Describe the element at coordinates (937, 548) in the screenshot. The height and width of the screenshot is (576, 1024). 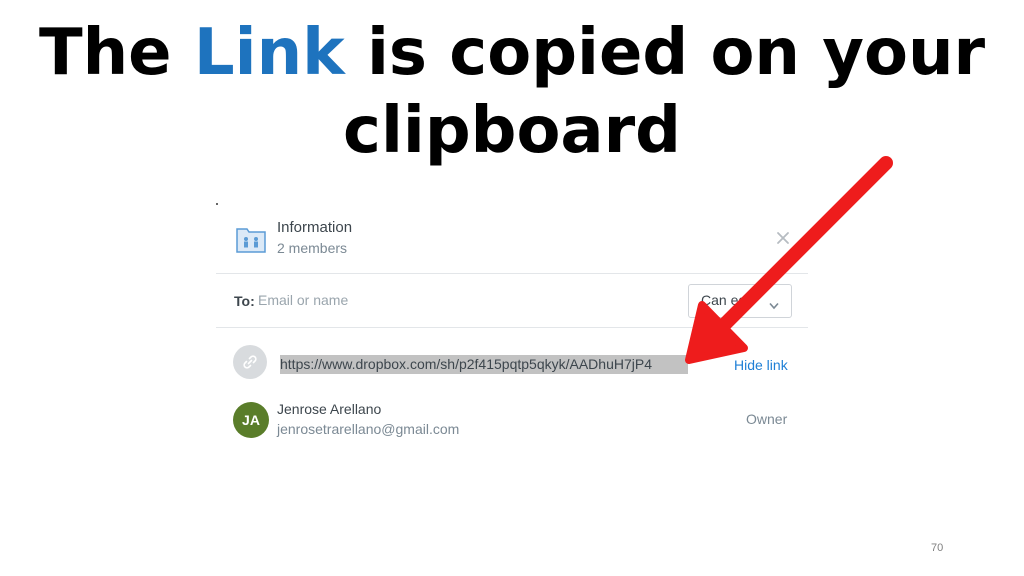
I see `page-number: 70` at that location.